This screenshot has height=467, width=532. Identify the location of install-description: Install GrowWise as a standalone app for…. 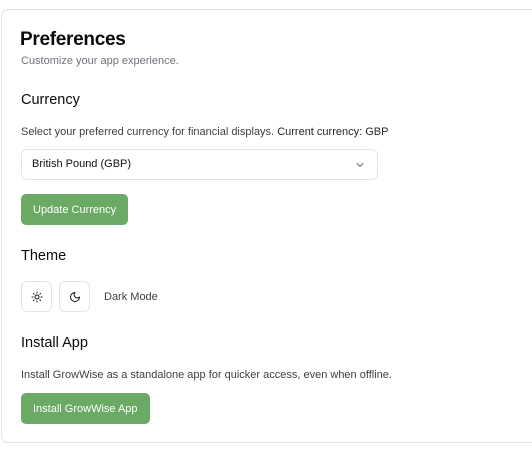
(206, 375).